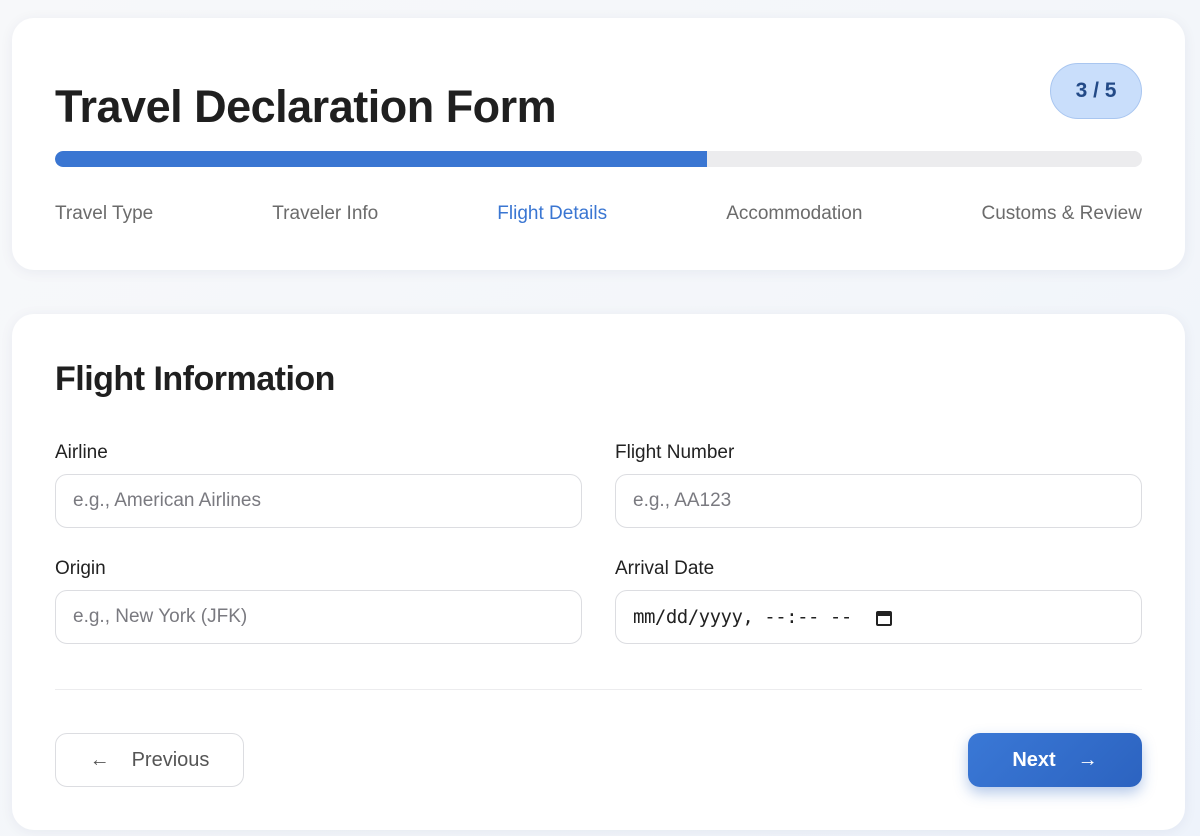  What do you see at coordinates (878, 501) in the screenshot?
I see `flight-number-input` at bounding box center [878, 501].